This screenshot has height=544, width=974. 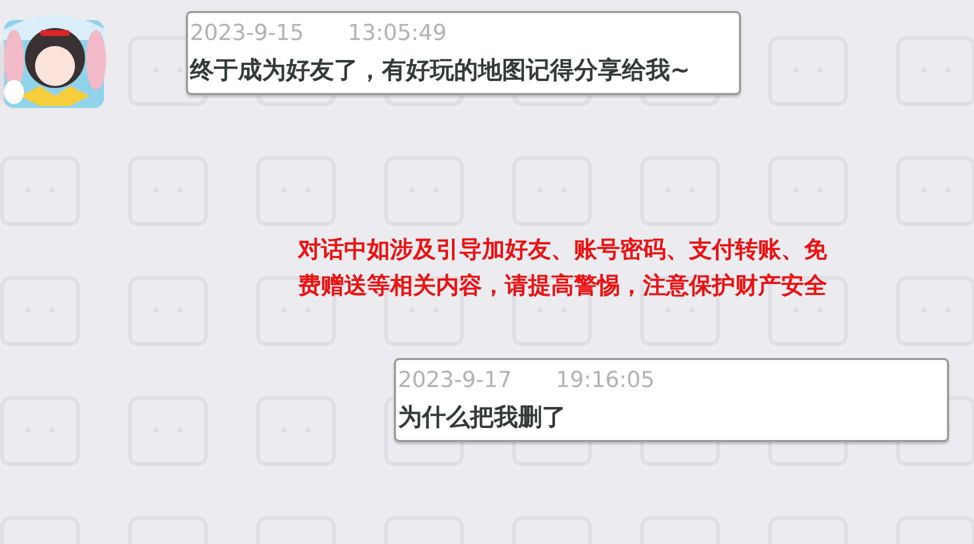 What do you see at coordinates (563, 268) in the screenshot?
I see `safety-warning: 对话中如涉及引导加好友、账号密码、支付转账、免费赠送等相关内容，请提高警惕，注意保护财产安全` at bounding box center [563, 268].